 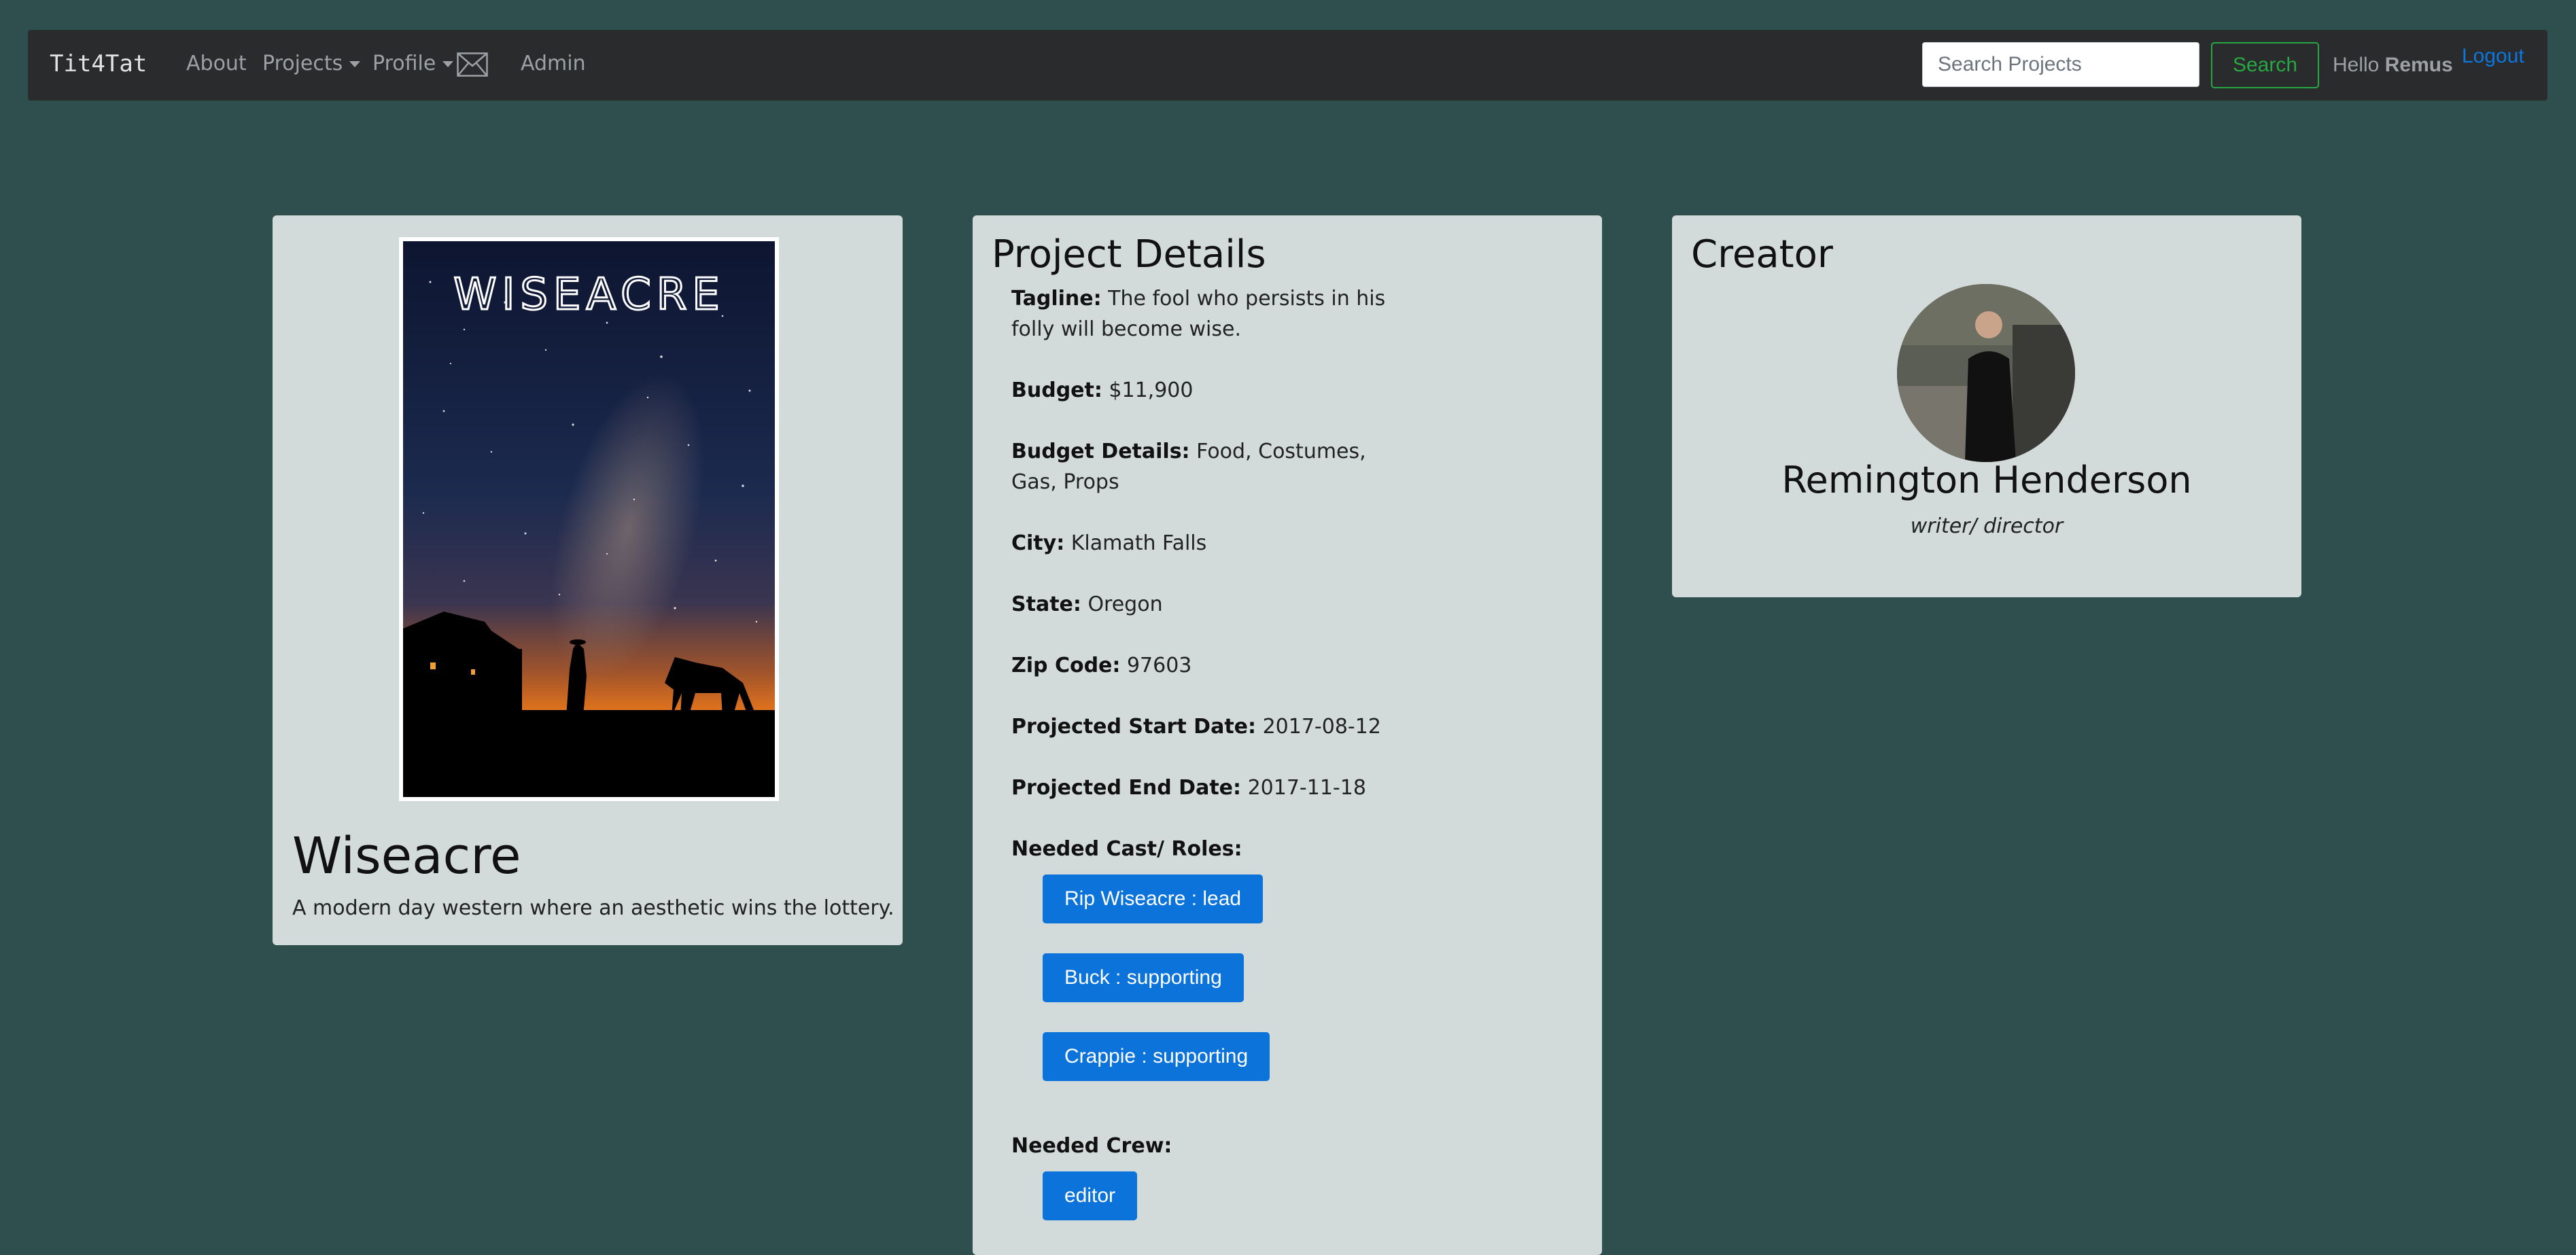 I want to click on search-button: Search, so click(x=2265, y=65).